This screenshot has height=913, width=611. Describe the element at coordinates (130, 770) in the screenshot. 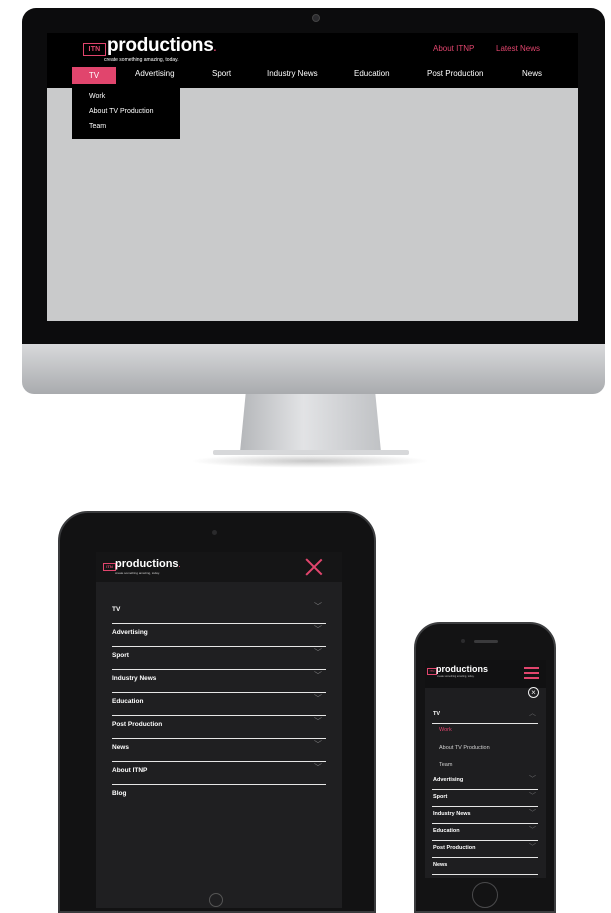

I see `tablet-menu-label: About ITNP` at that location.